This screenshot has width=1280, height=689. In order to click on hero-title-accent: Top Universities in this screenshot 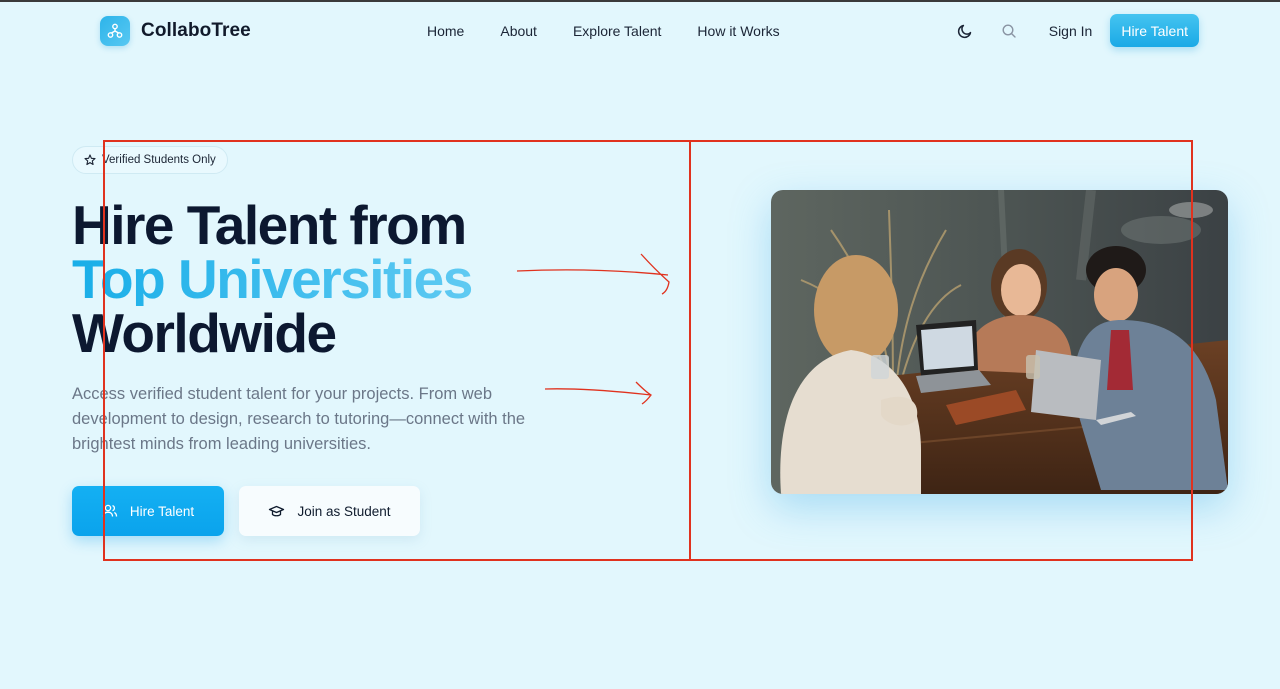, I will do `click(272, 279)`.